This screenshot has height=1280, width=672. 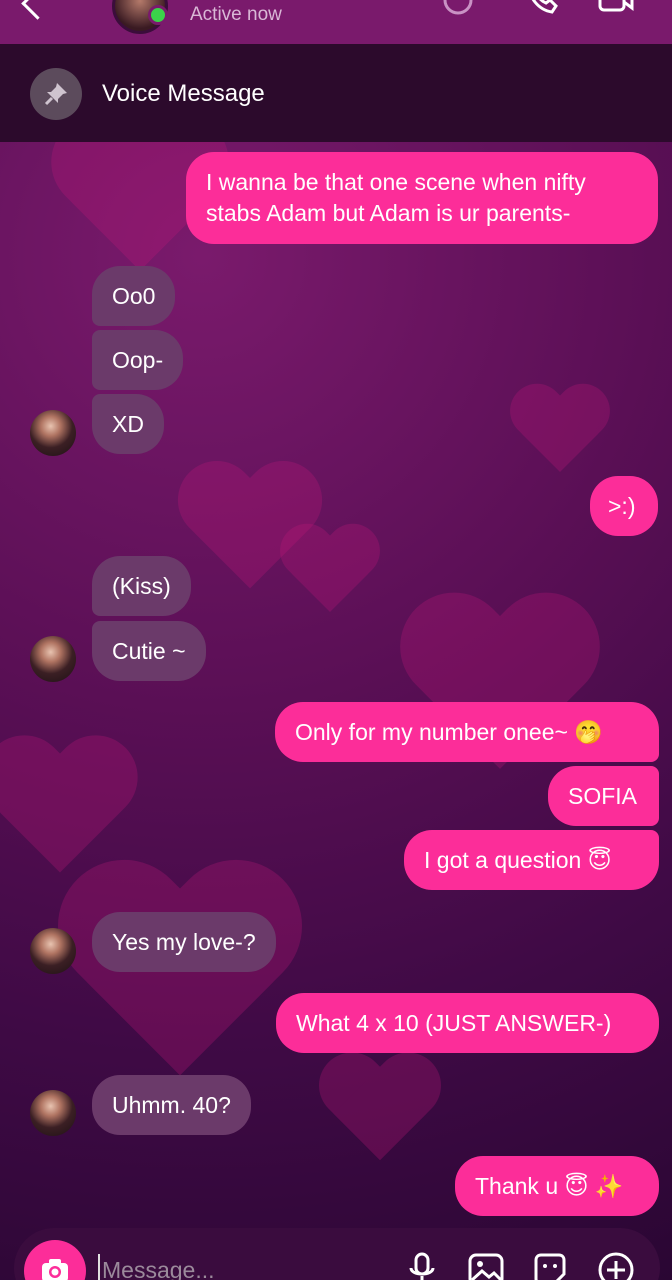 I want to click on gallery-icon, so click(x=486, y=1265).